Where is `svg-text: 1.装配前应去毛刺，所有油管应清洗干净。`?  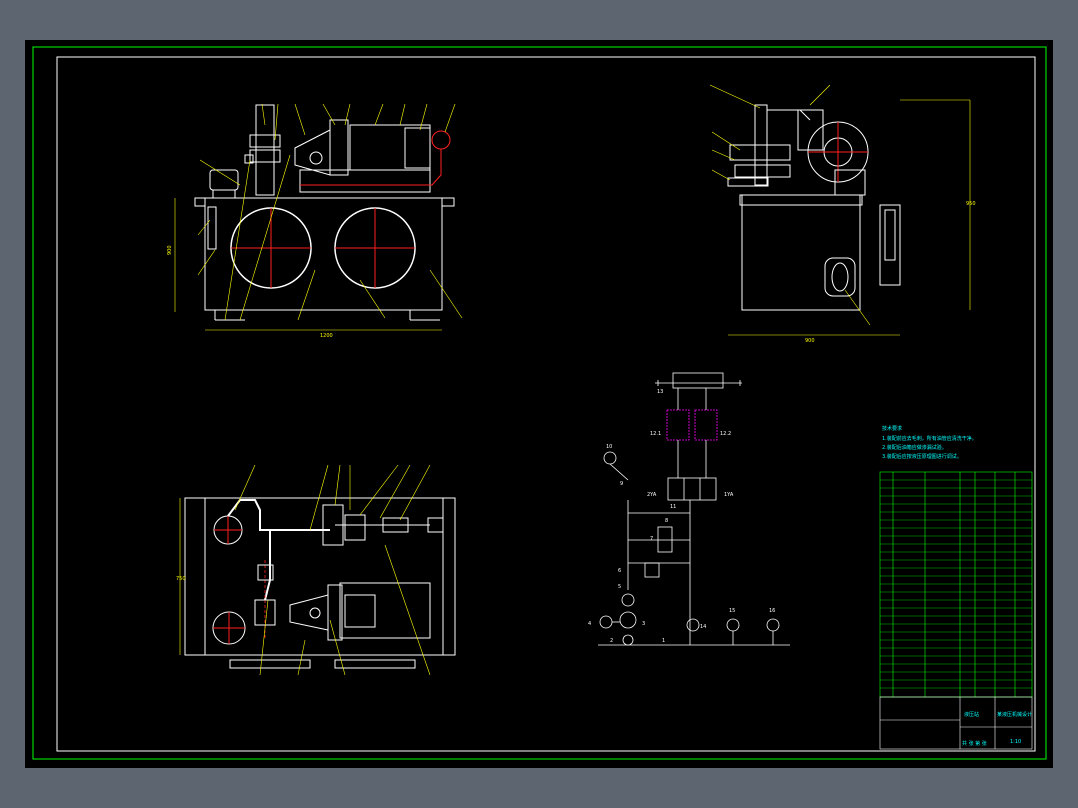 svg-text: 1.装配前应去毛刺，所有油管应清洗干净。 is located at coordinates (929, 438).